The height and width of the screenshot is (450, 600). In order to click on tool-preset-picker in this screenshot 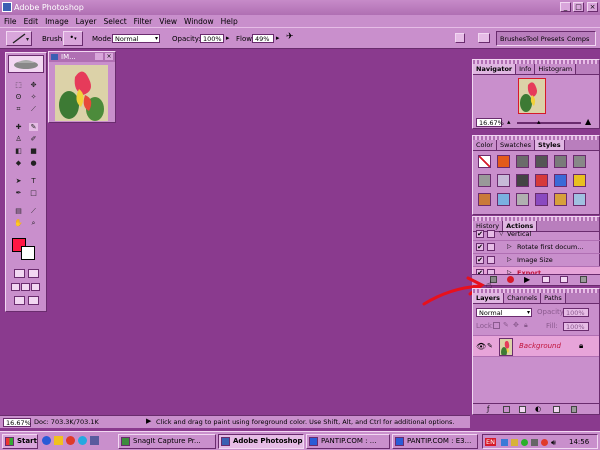, I will do `click(19, 38)`.